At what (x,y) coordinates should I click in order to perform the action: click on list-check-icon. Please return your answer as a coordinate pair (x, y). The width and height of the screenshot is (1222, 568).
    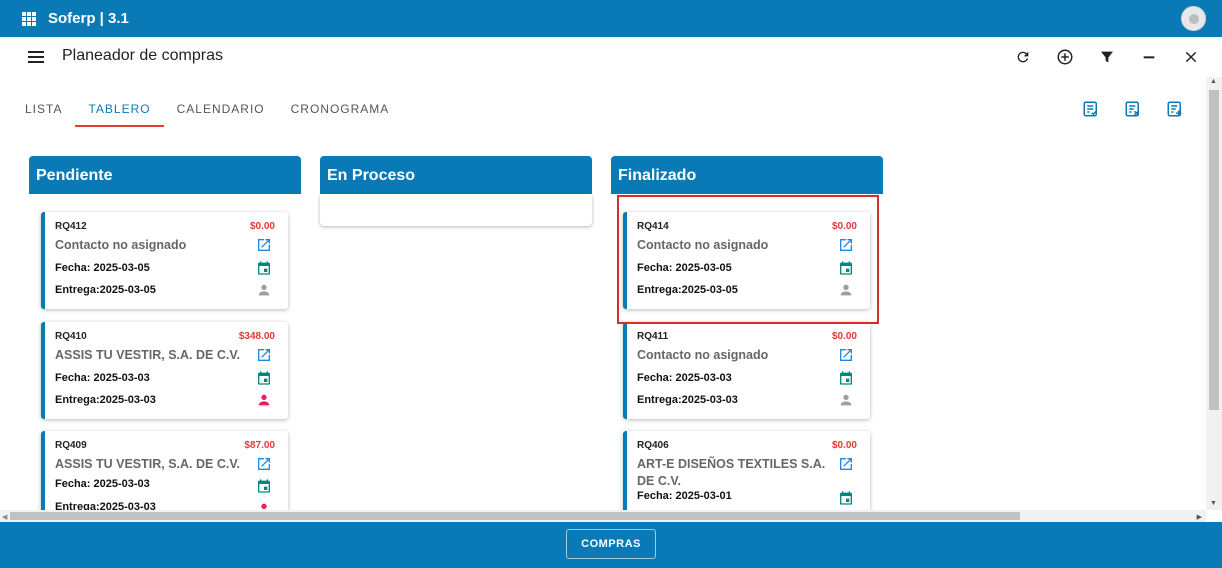
    Looking at the image, I should click on (1092, 110).